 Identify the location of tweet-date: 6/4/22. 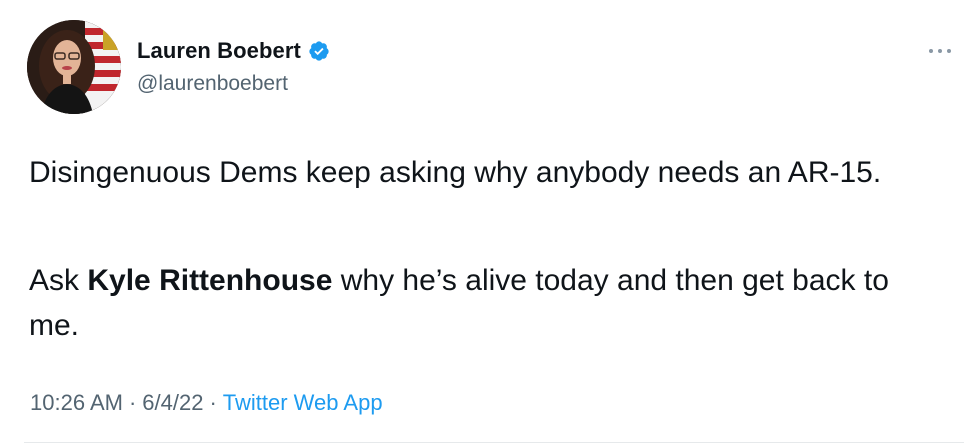
(172, 402).